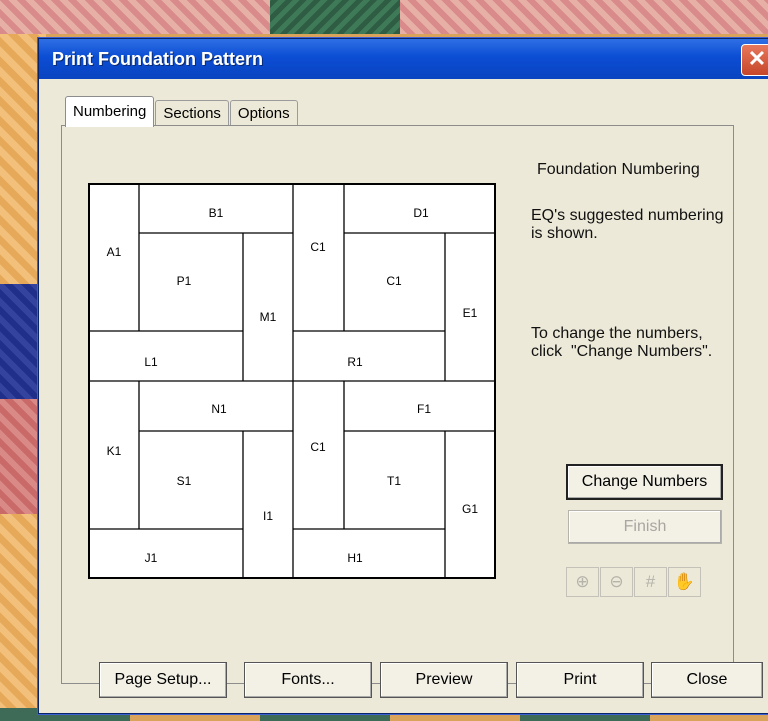  What do you see at coordinates (644, 482) in the screenshot?
I see `change-numbers-button: Change Numbers` at bounding box center [644, 482].